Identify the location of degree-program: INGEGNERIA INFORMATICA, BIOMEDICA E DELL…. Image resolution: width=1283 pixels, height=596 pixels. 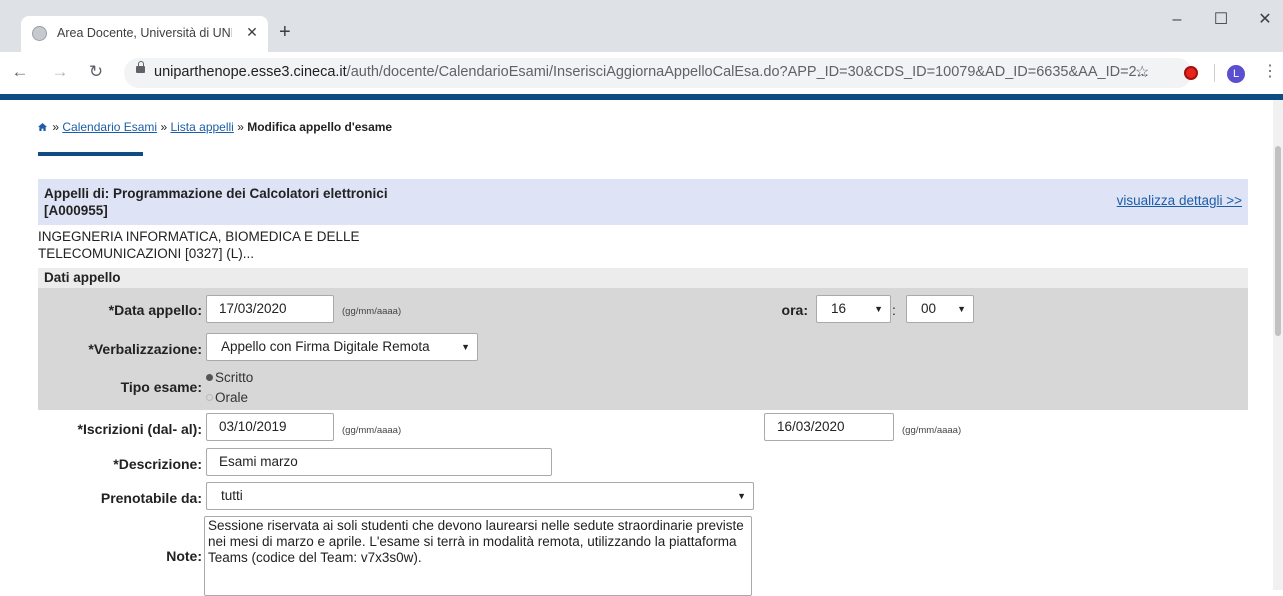
(248, 245).